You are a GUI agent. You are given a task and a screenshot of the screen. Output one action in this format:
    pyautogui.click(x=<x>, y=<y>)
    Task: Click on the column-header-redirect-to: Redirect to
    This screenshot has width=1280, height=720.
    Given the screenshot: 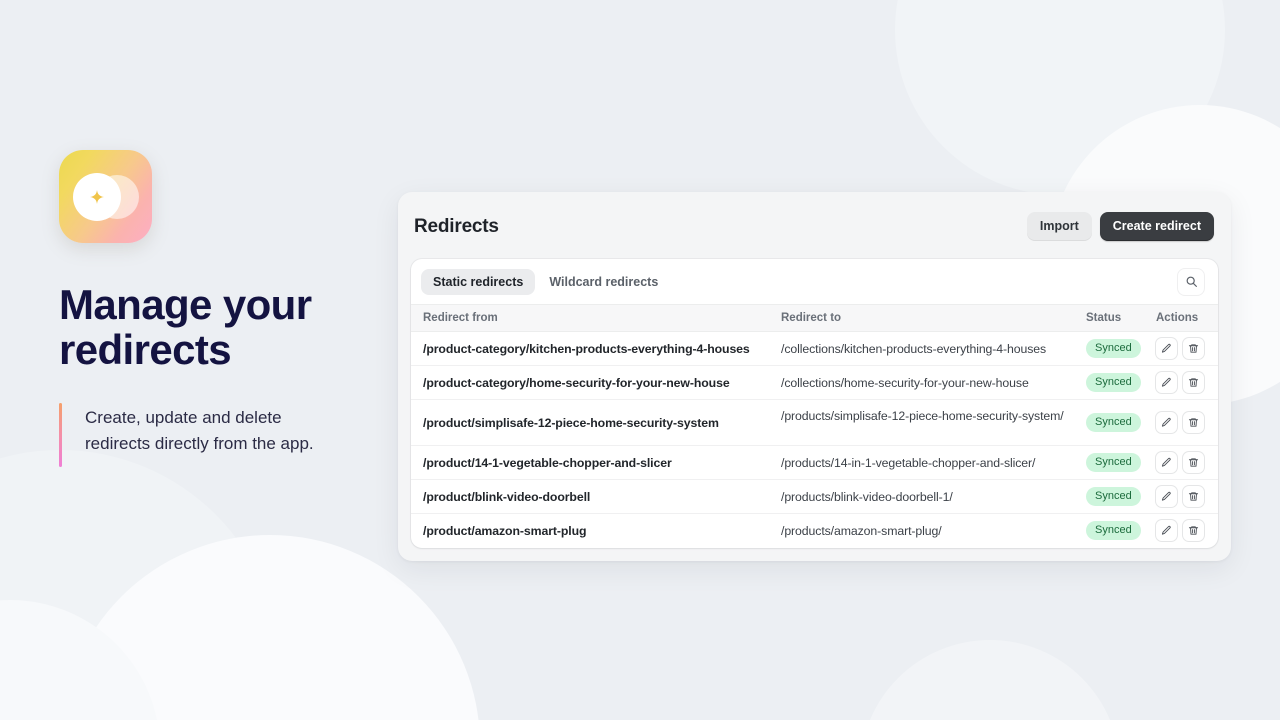 What is the action you would take?
    pyautogui.click(x=933, y=318)
    